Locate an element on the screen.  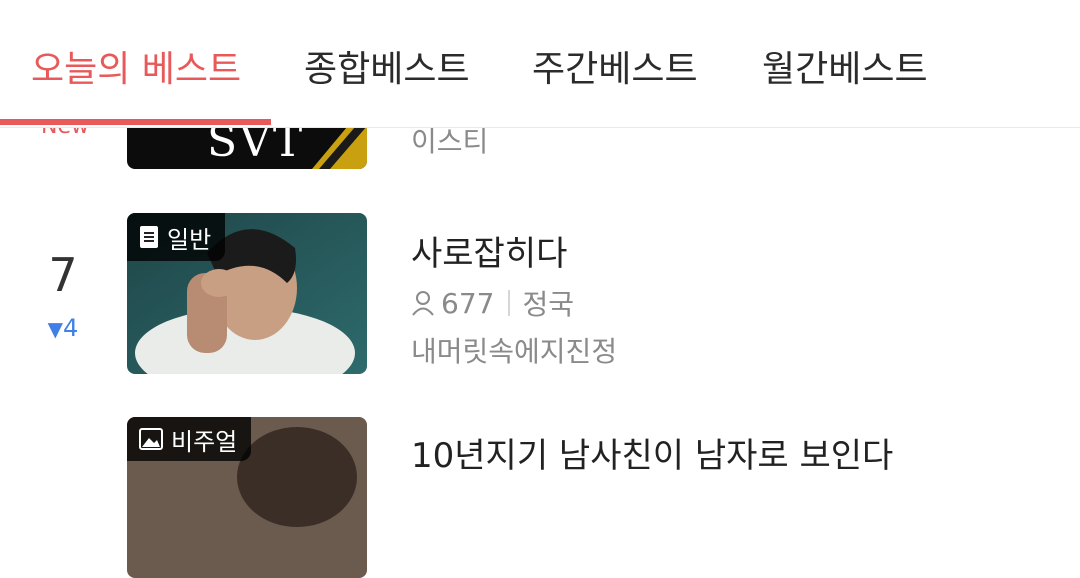
item-artist: 내머릿속에지진정 is located at coordinates (514, 351).